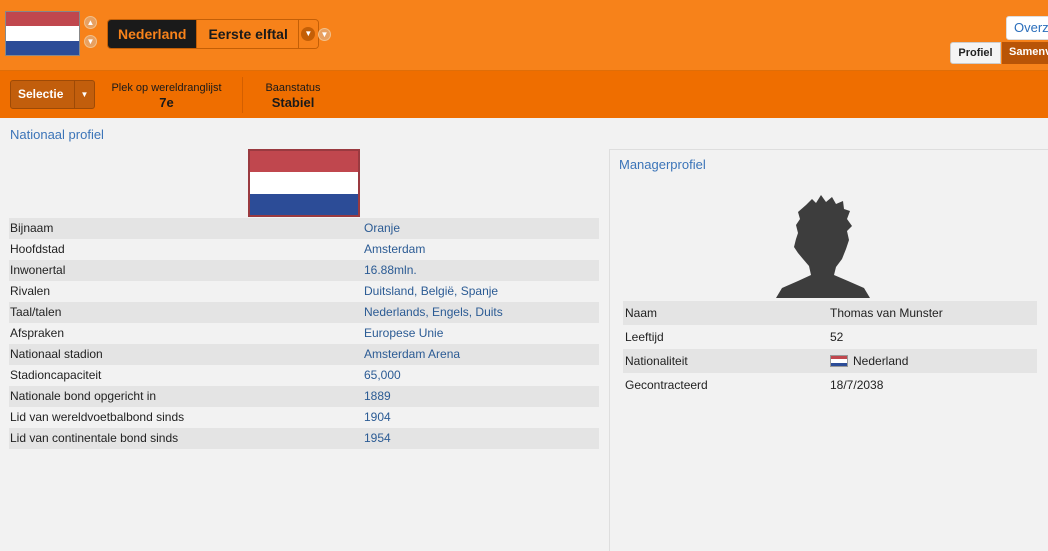 Image resolution: width=1048 pixels, height=551 pixels. I want to click on row-key: Rivalen, so click(30, 291).